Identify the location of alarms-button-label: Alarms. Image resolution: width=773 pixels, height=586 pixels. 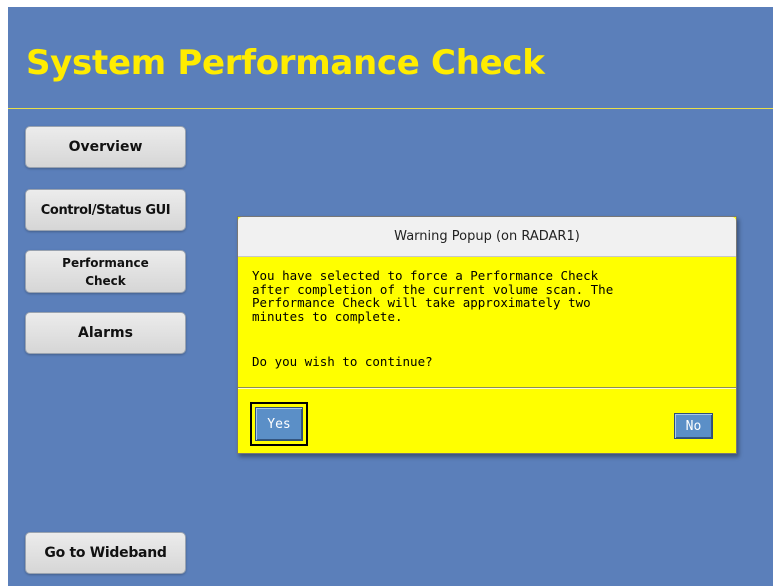
(105, 333).